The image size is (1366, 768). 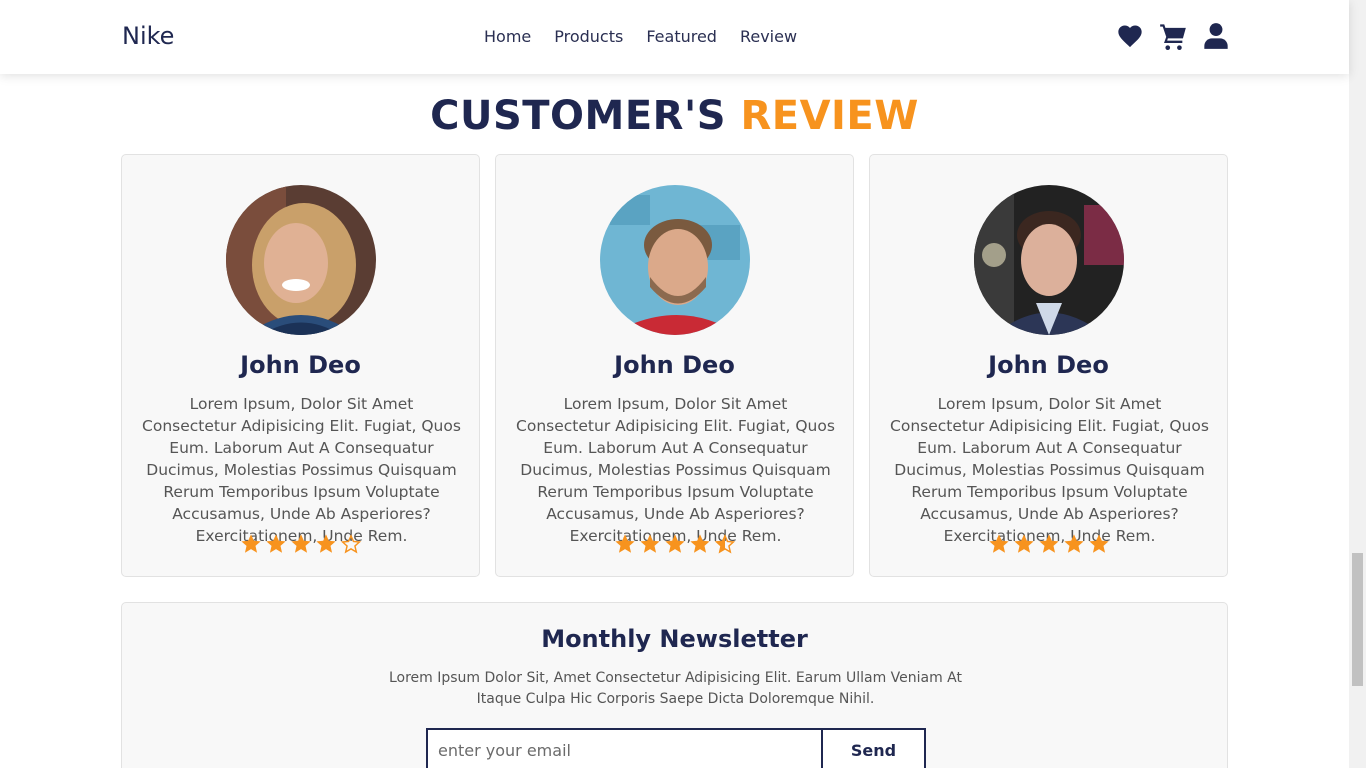 What do you see at coordinates (507, 36) in the screenshot?
I see `nav-link-home: Home` at bounding box center [507, 36].